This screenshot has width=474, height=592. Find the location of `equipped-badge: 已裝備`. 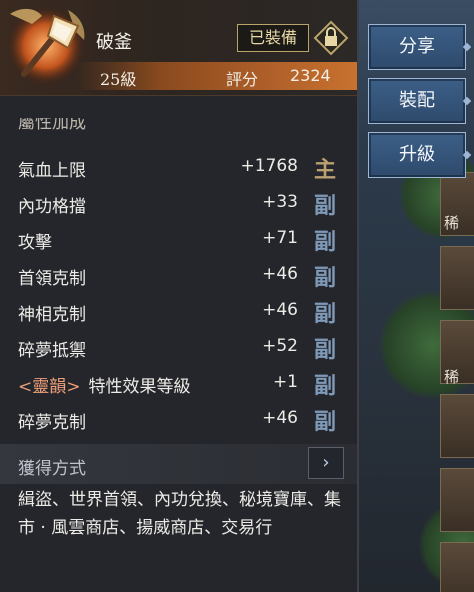

equipped-badge: 已裝備 is located at coordinates (273, 38).